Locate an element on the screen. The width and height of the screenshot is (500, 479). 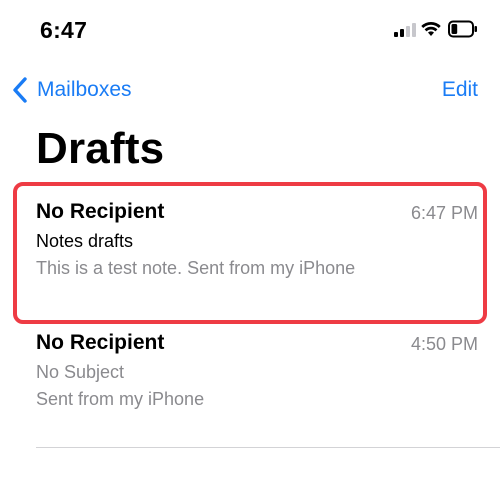
status-bar: 6:47 is located at coordinates (250, 30).